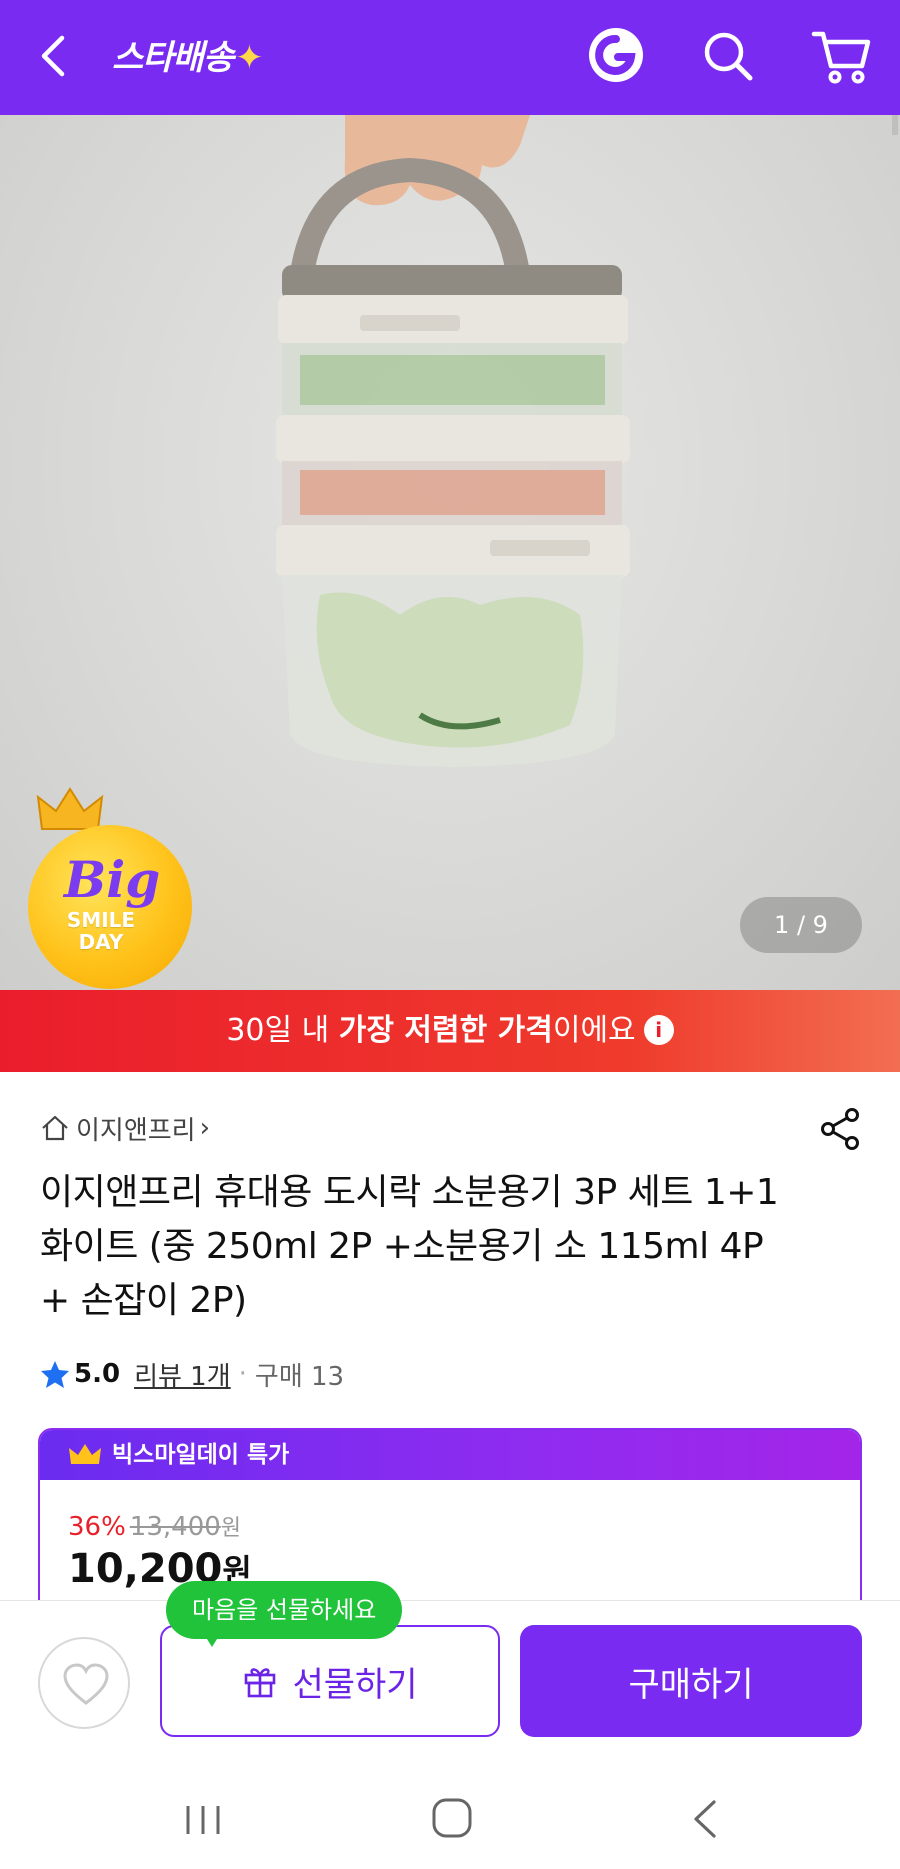 The width and height of the screenshot is (900, 1869). What do you see at coordinates (728, 56) in the screenshot?
I see `search-icon` at bounding box center [728, 56].